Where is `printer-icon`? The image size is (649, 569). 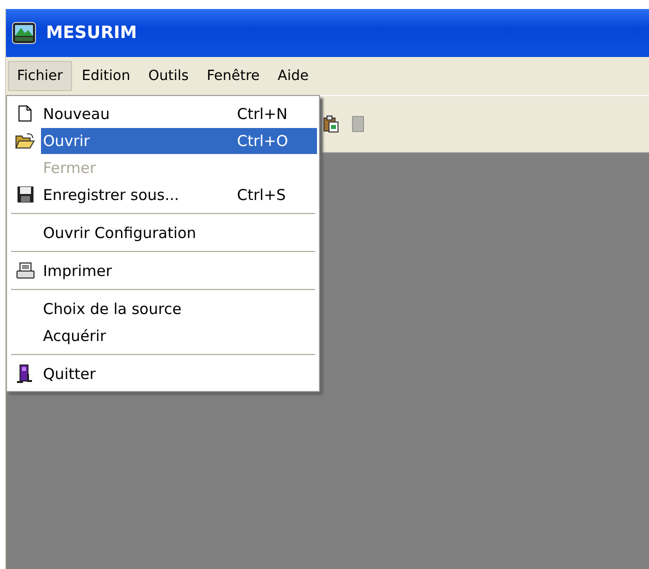
printer-icon is located at coordinates (25, 270).